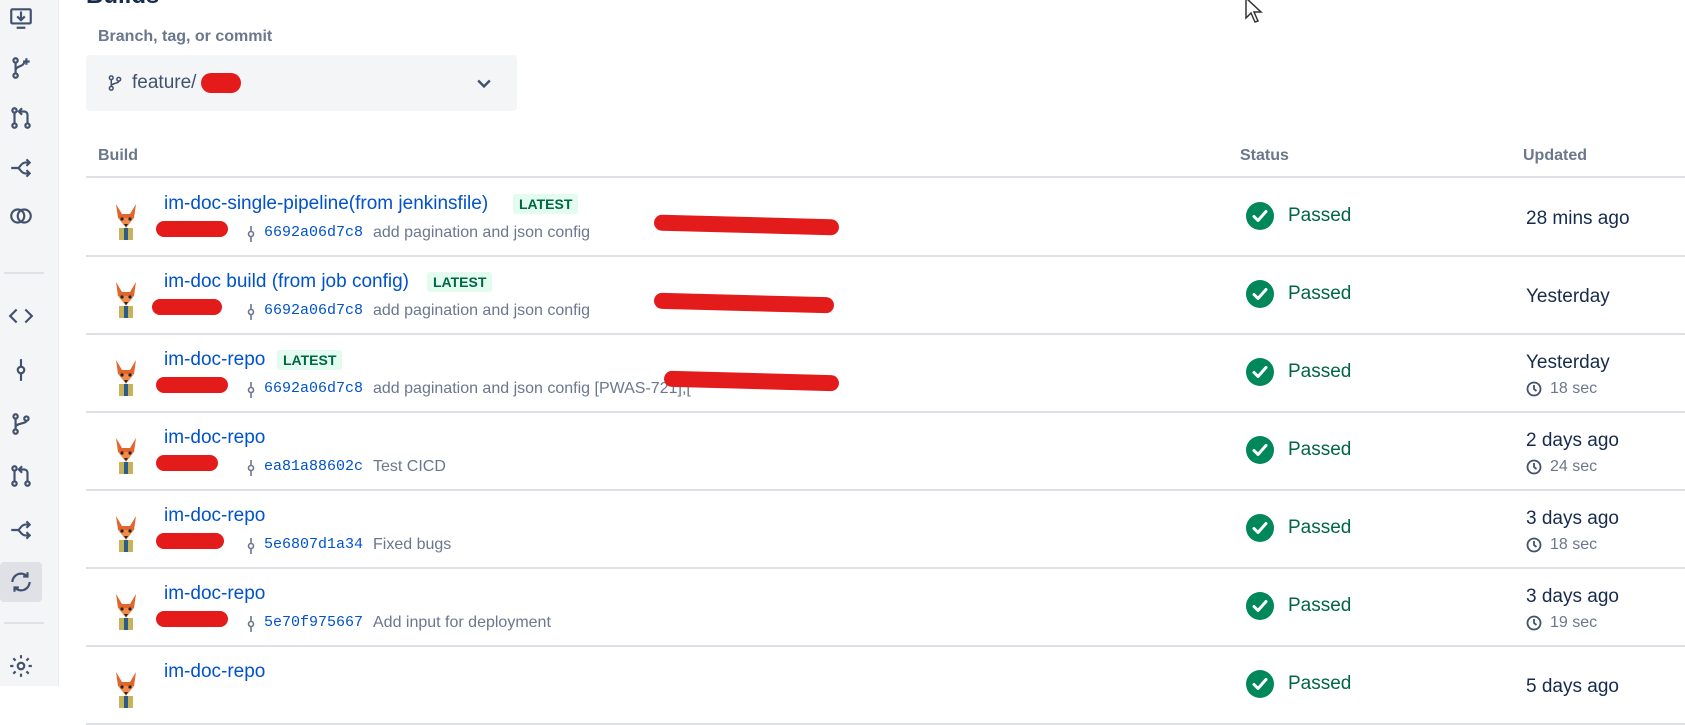  I want to click on build-name-link: im-doc build (from job config), so click(286, 282).